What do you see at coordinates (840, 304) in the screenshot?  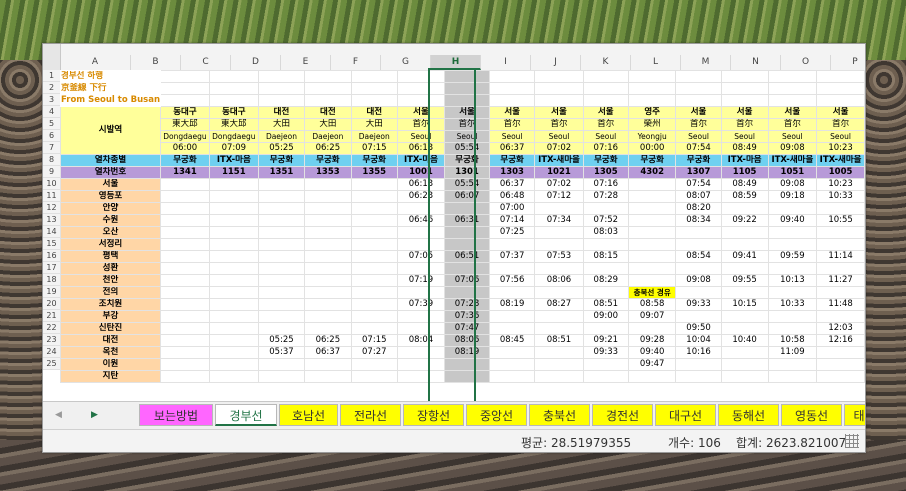 I see `time-cell: 11:48` at bounding box center [840, 304].